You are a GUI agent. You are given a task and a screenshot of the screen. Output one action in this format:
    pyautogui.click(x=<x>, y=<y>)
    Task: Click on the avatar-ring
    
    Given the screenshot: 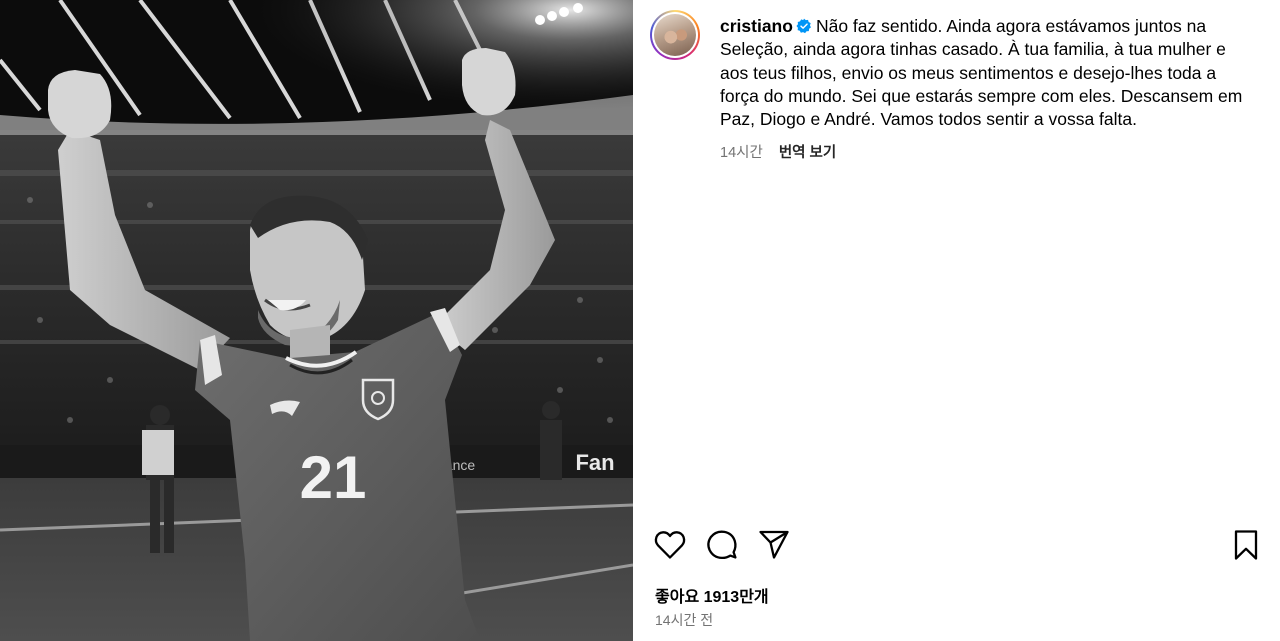 What is the action you would take?
    pyautogui.click(x=675, y=35)
    